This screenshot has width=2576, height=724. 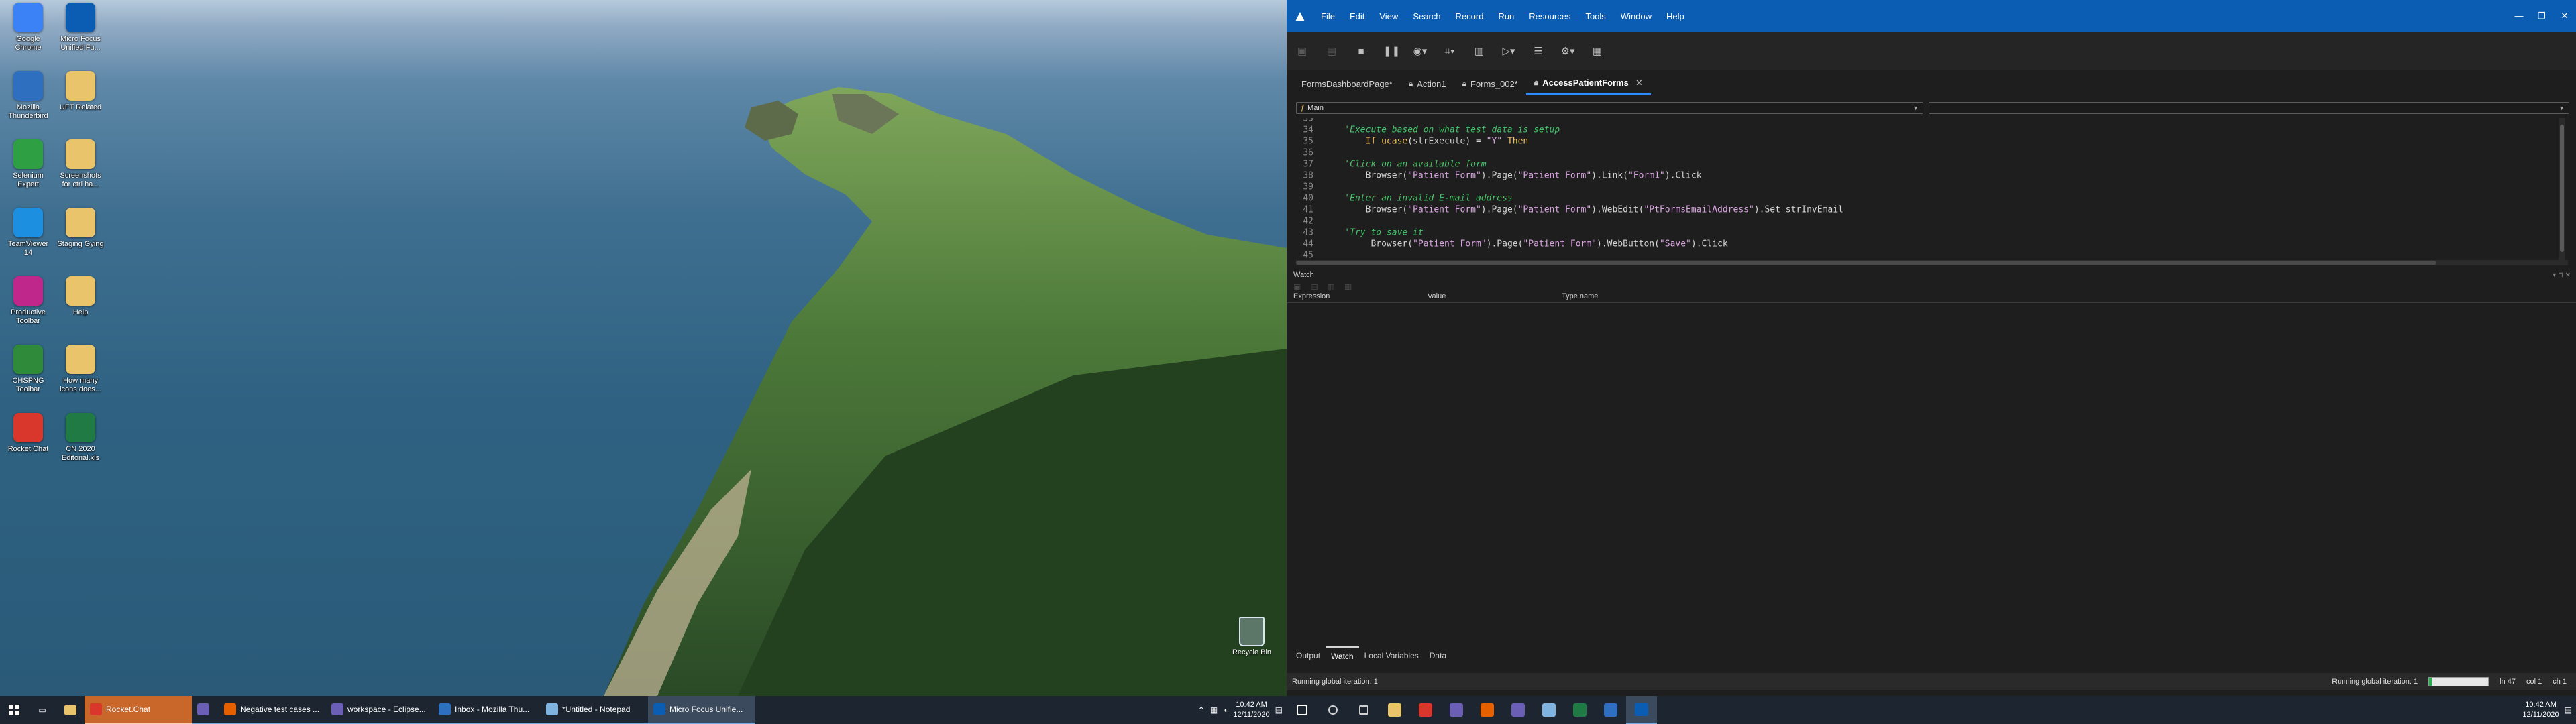 I want to click on excel-taskbar-button, so click(x=1579, y=710).